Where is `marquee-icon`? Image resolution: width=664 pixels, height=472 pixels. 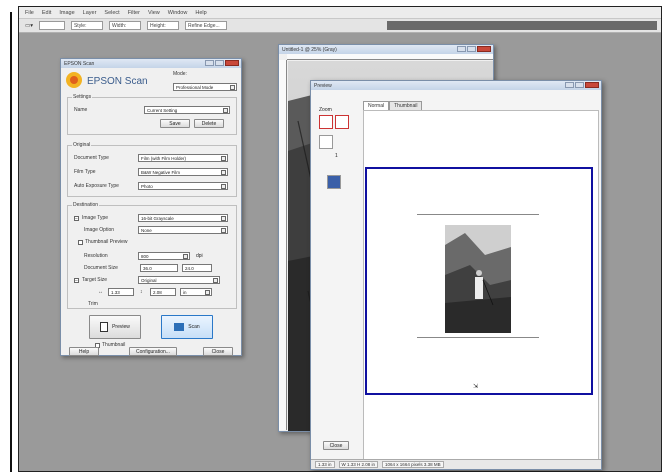 marquee-icon is located at coordinates (326, 142).